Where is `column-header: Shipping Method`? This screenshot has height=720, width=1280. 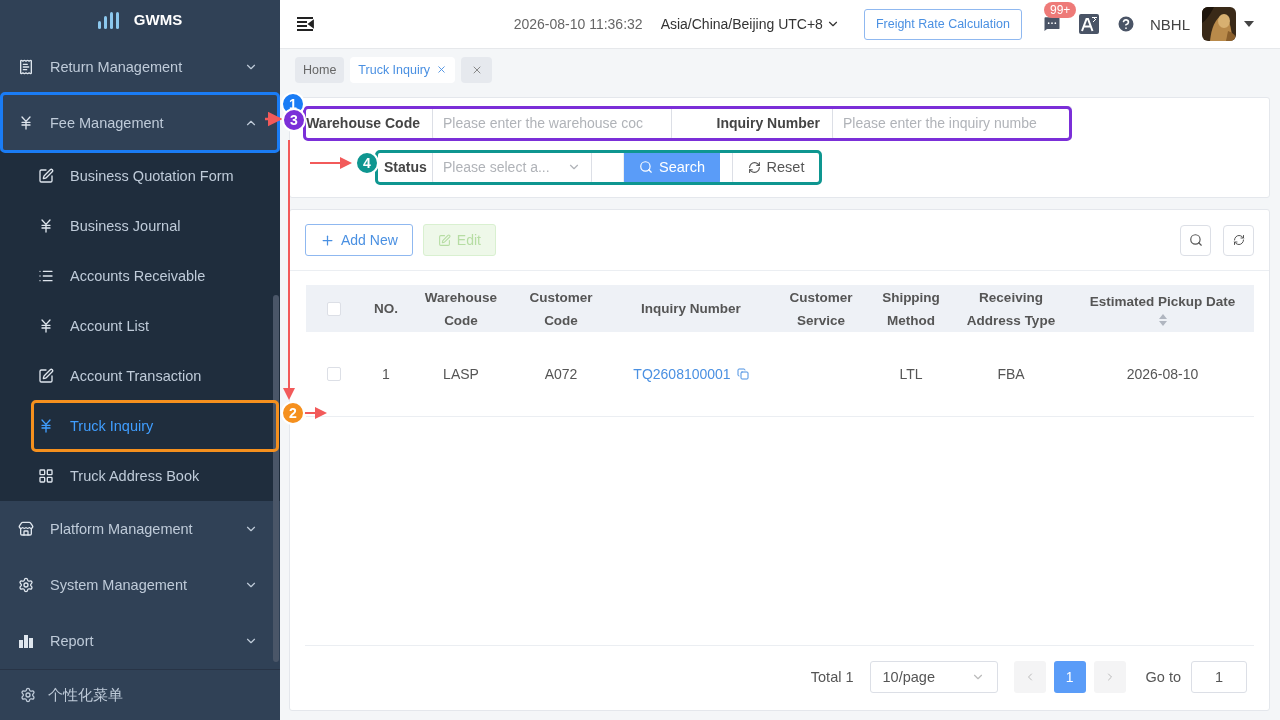
column-header: Shipping Method is located at coordinates (911, 308).